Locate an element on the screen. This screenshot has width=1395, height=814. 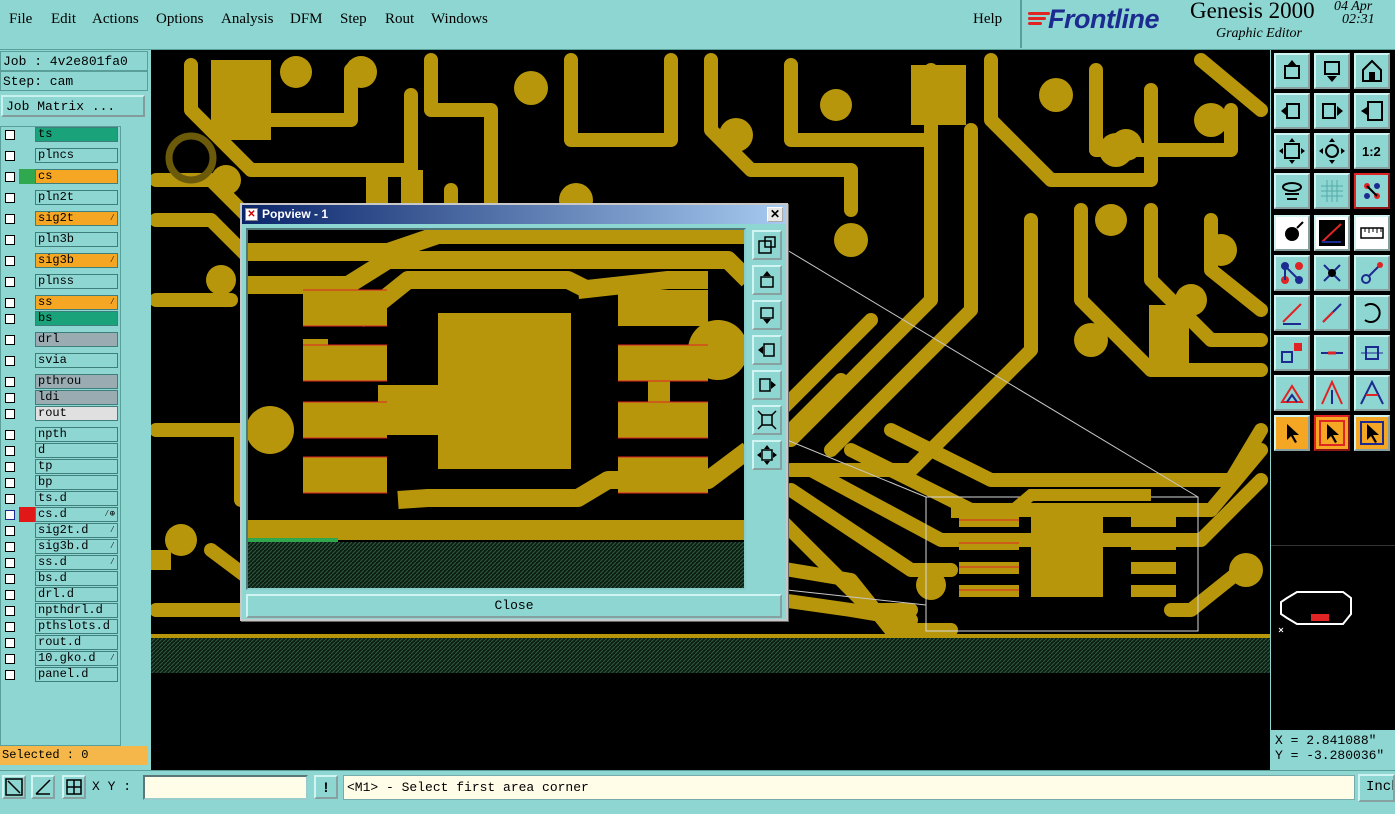
zoom-out-icon is located at coordinates (767, 455).